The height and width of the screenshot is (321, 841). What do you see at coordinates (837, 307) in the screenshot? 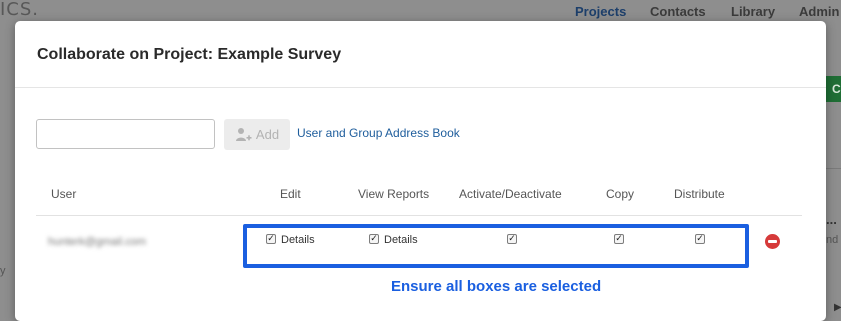
I see `background-arrow-icon: ▶` at bounding box center [837, 307].